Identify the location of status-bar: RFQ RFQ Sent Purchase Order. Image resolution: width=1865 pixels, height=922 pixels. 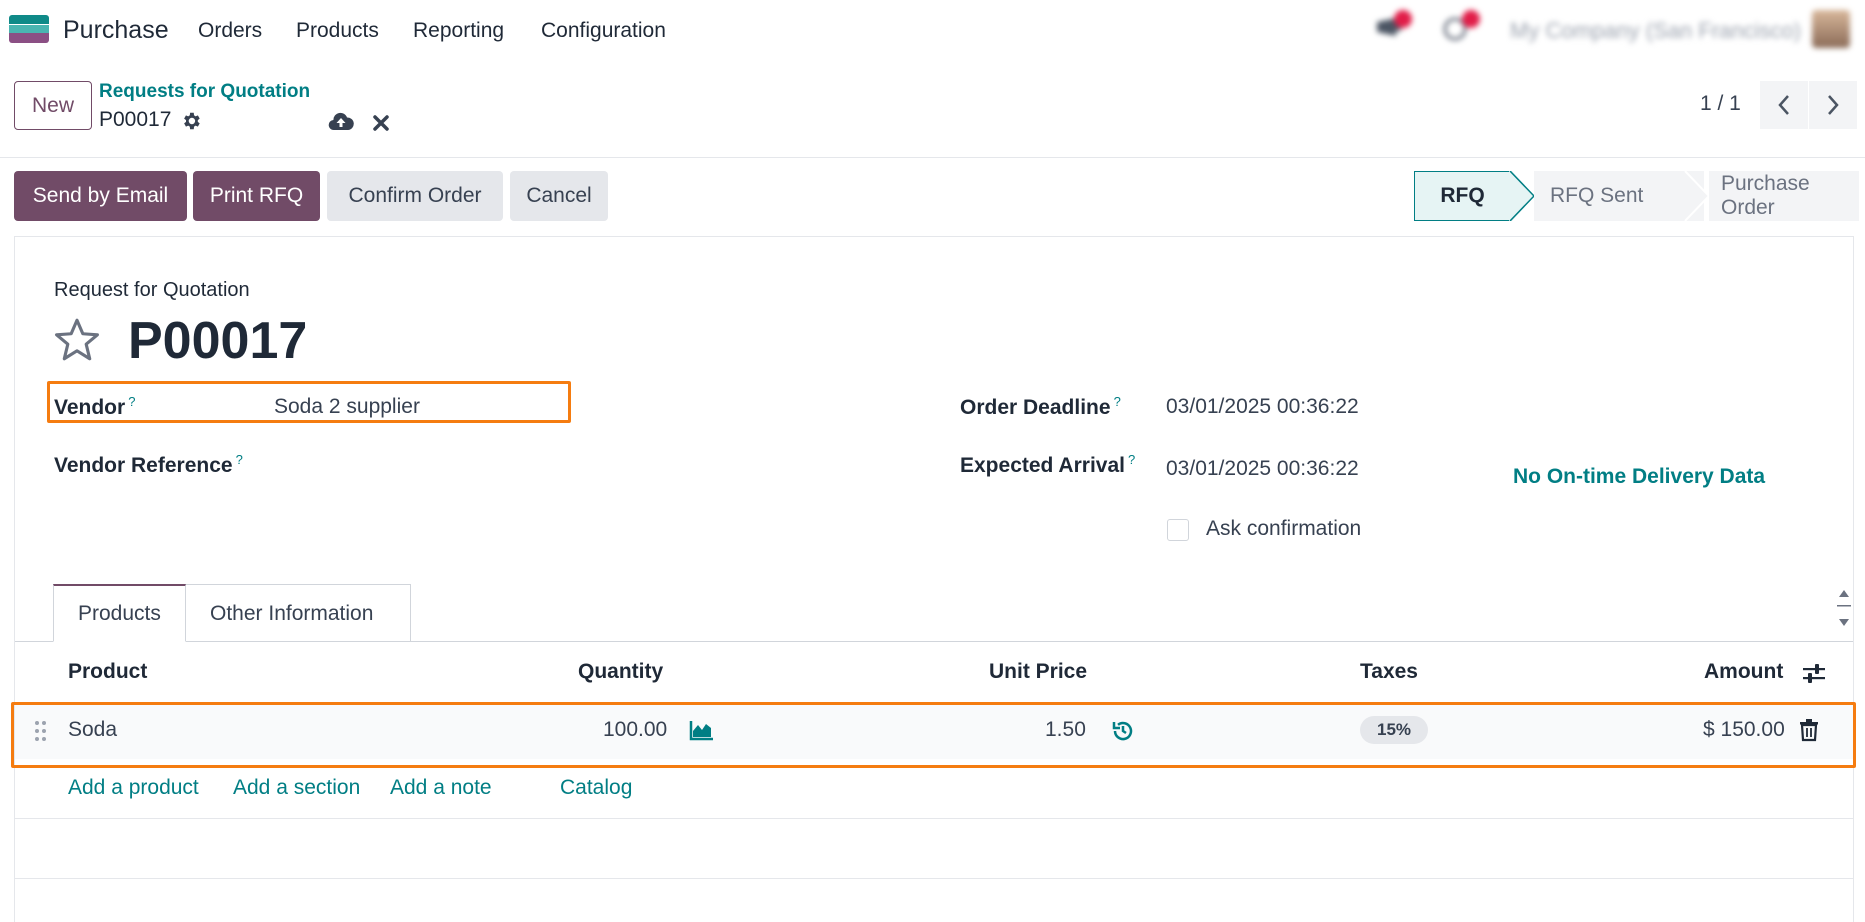
(1636, 196).